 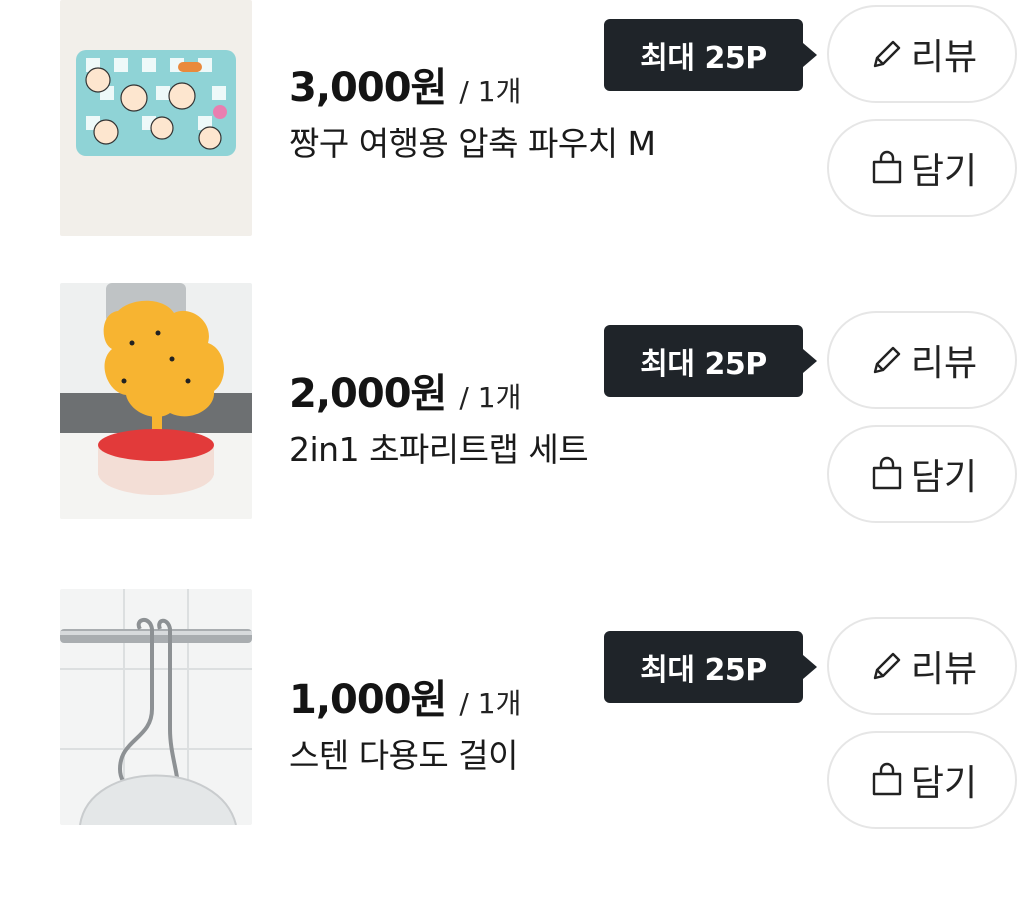 I want to click on price: 3,000원, so click(x=368, y=88).